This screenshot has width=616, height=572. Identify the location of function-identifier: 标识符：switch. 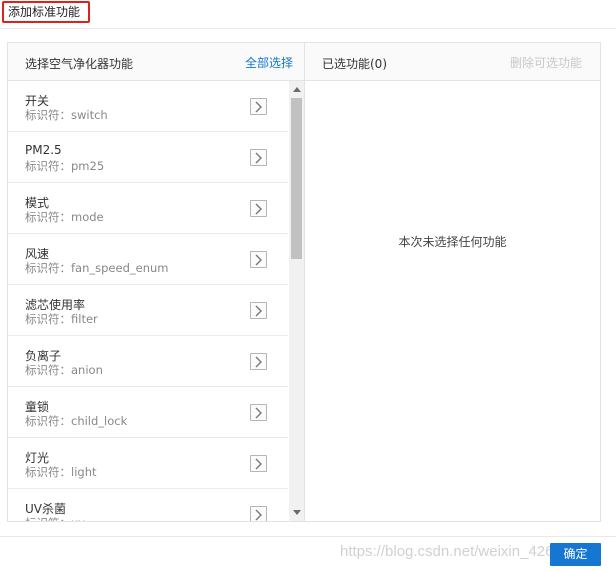
(66, 115).